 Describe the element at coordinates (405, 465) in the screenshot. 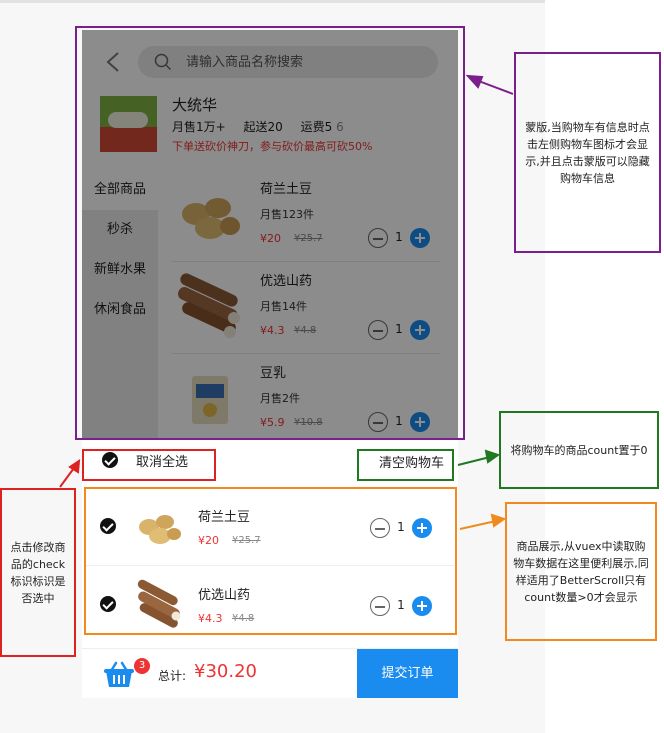

I see `clear-highlight-box` at that location.